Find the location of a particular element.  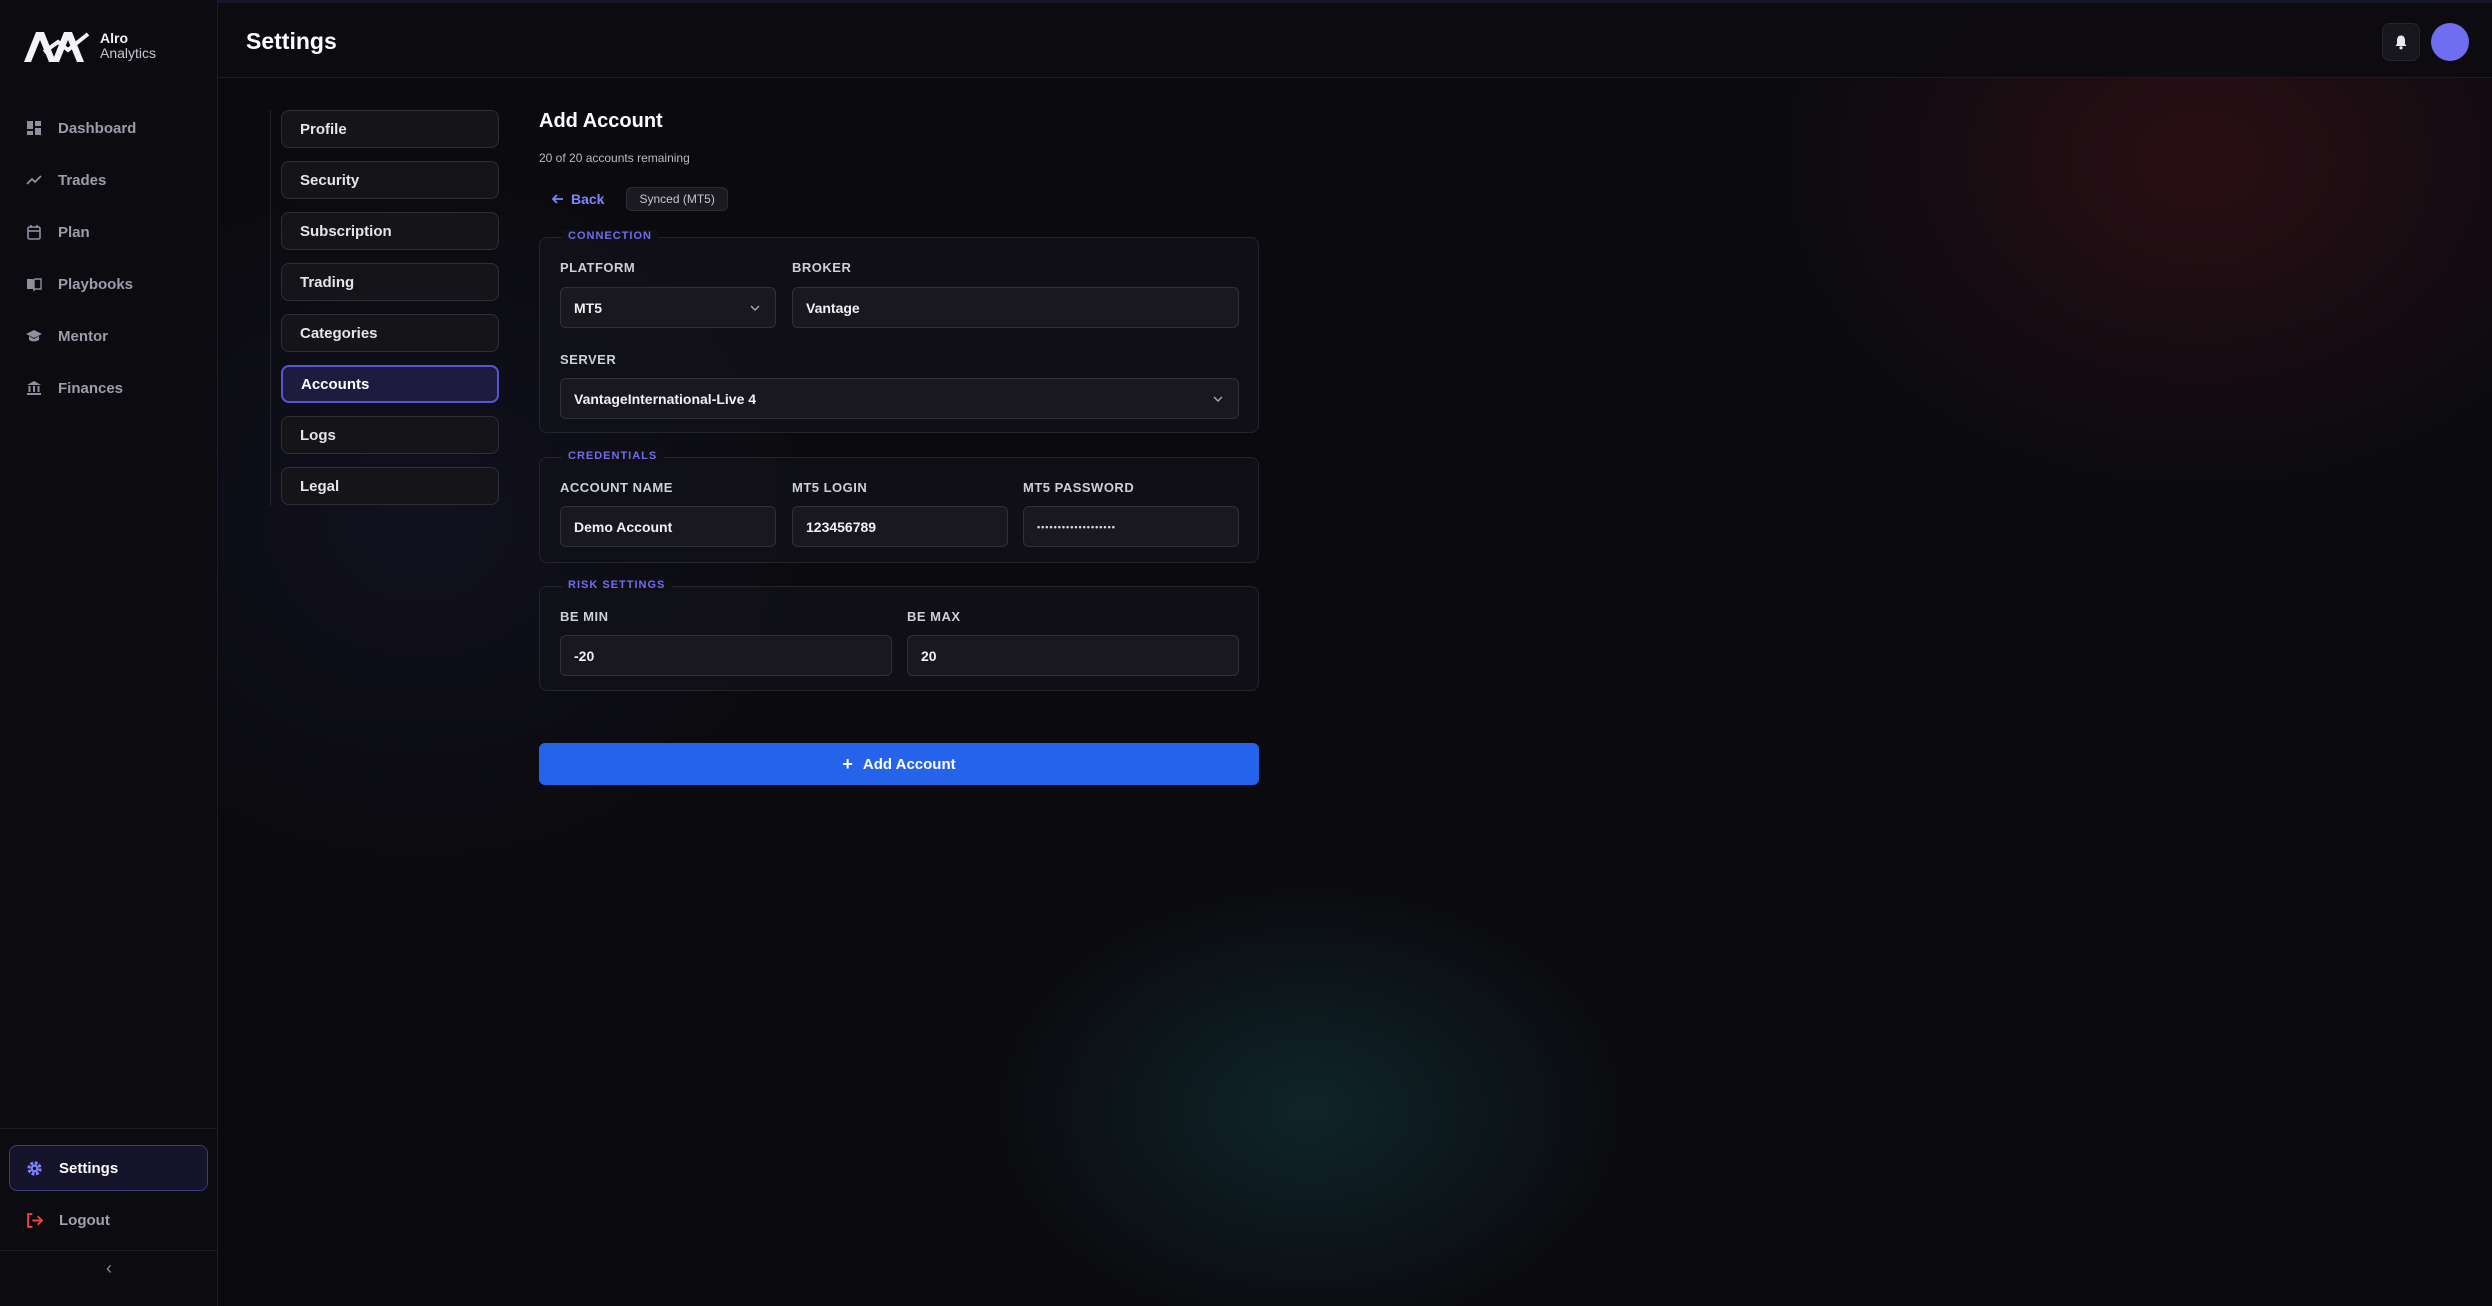

credentials-legend: CREDENTIALS is located at coordinates (613, 456).